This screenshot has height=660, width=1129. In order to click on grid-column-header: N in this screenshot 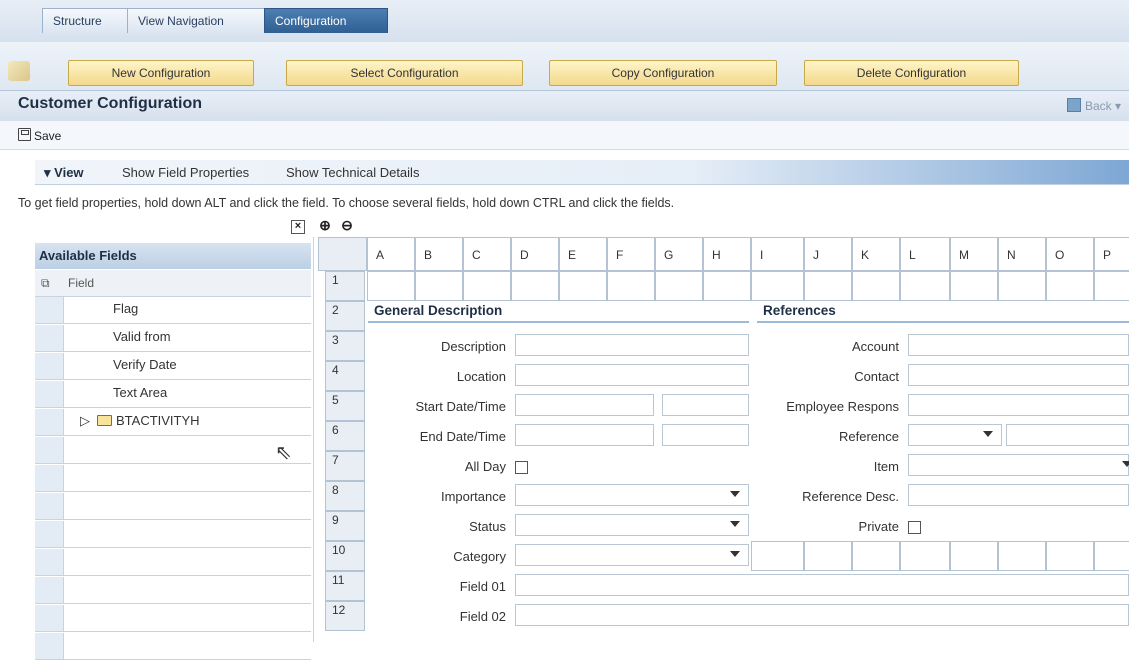, I will do `click(1022, 254)`.